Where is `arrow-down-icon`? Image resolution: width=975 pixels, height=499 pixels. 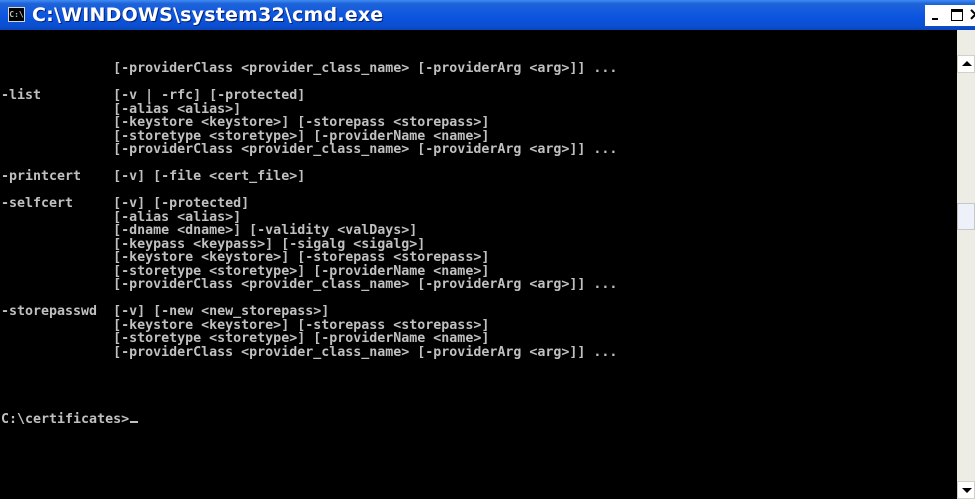
arrow-down-icon is located at coordinates (967, 490).